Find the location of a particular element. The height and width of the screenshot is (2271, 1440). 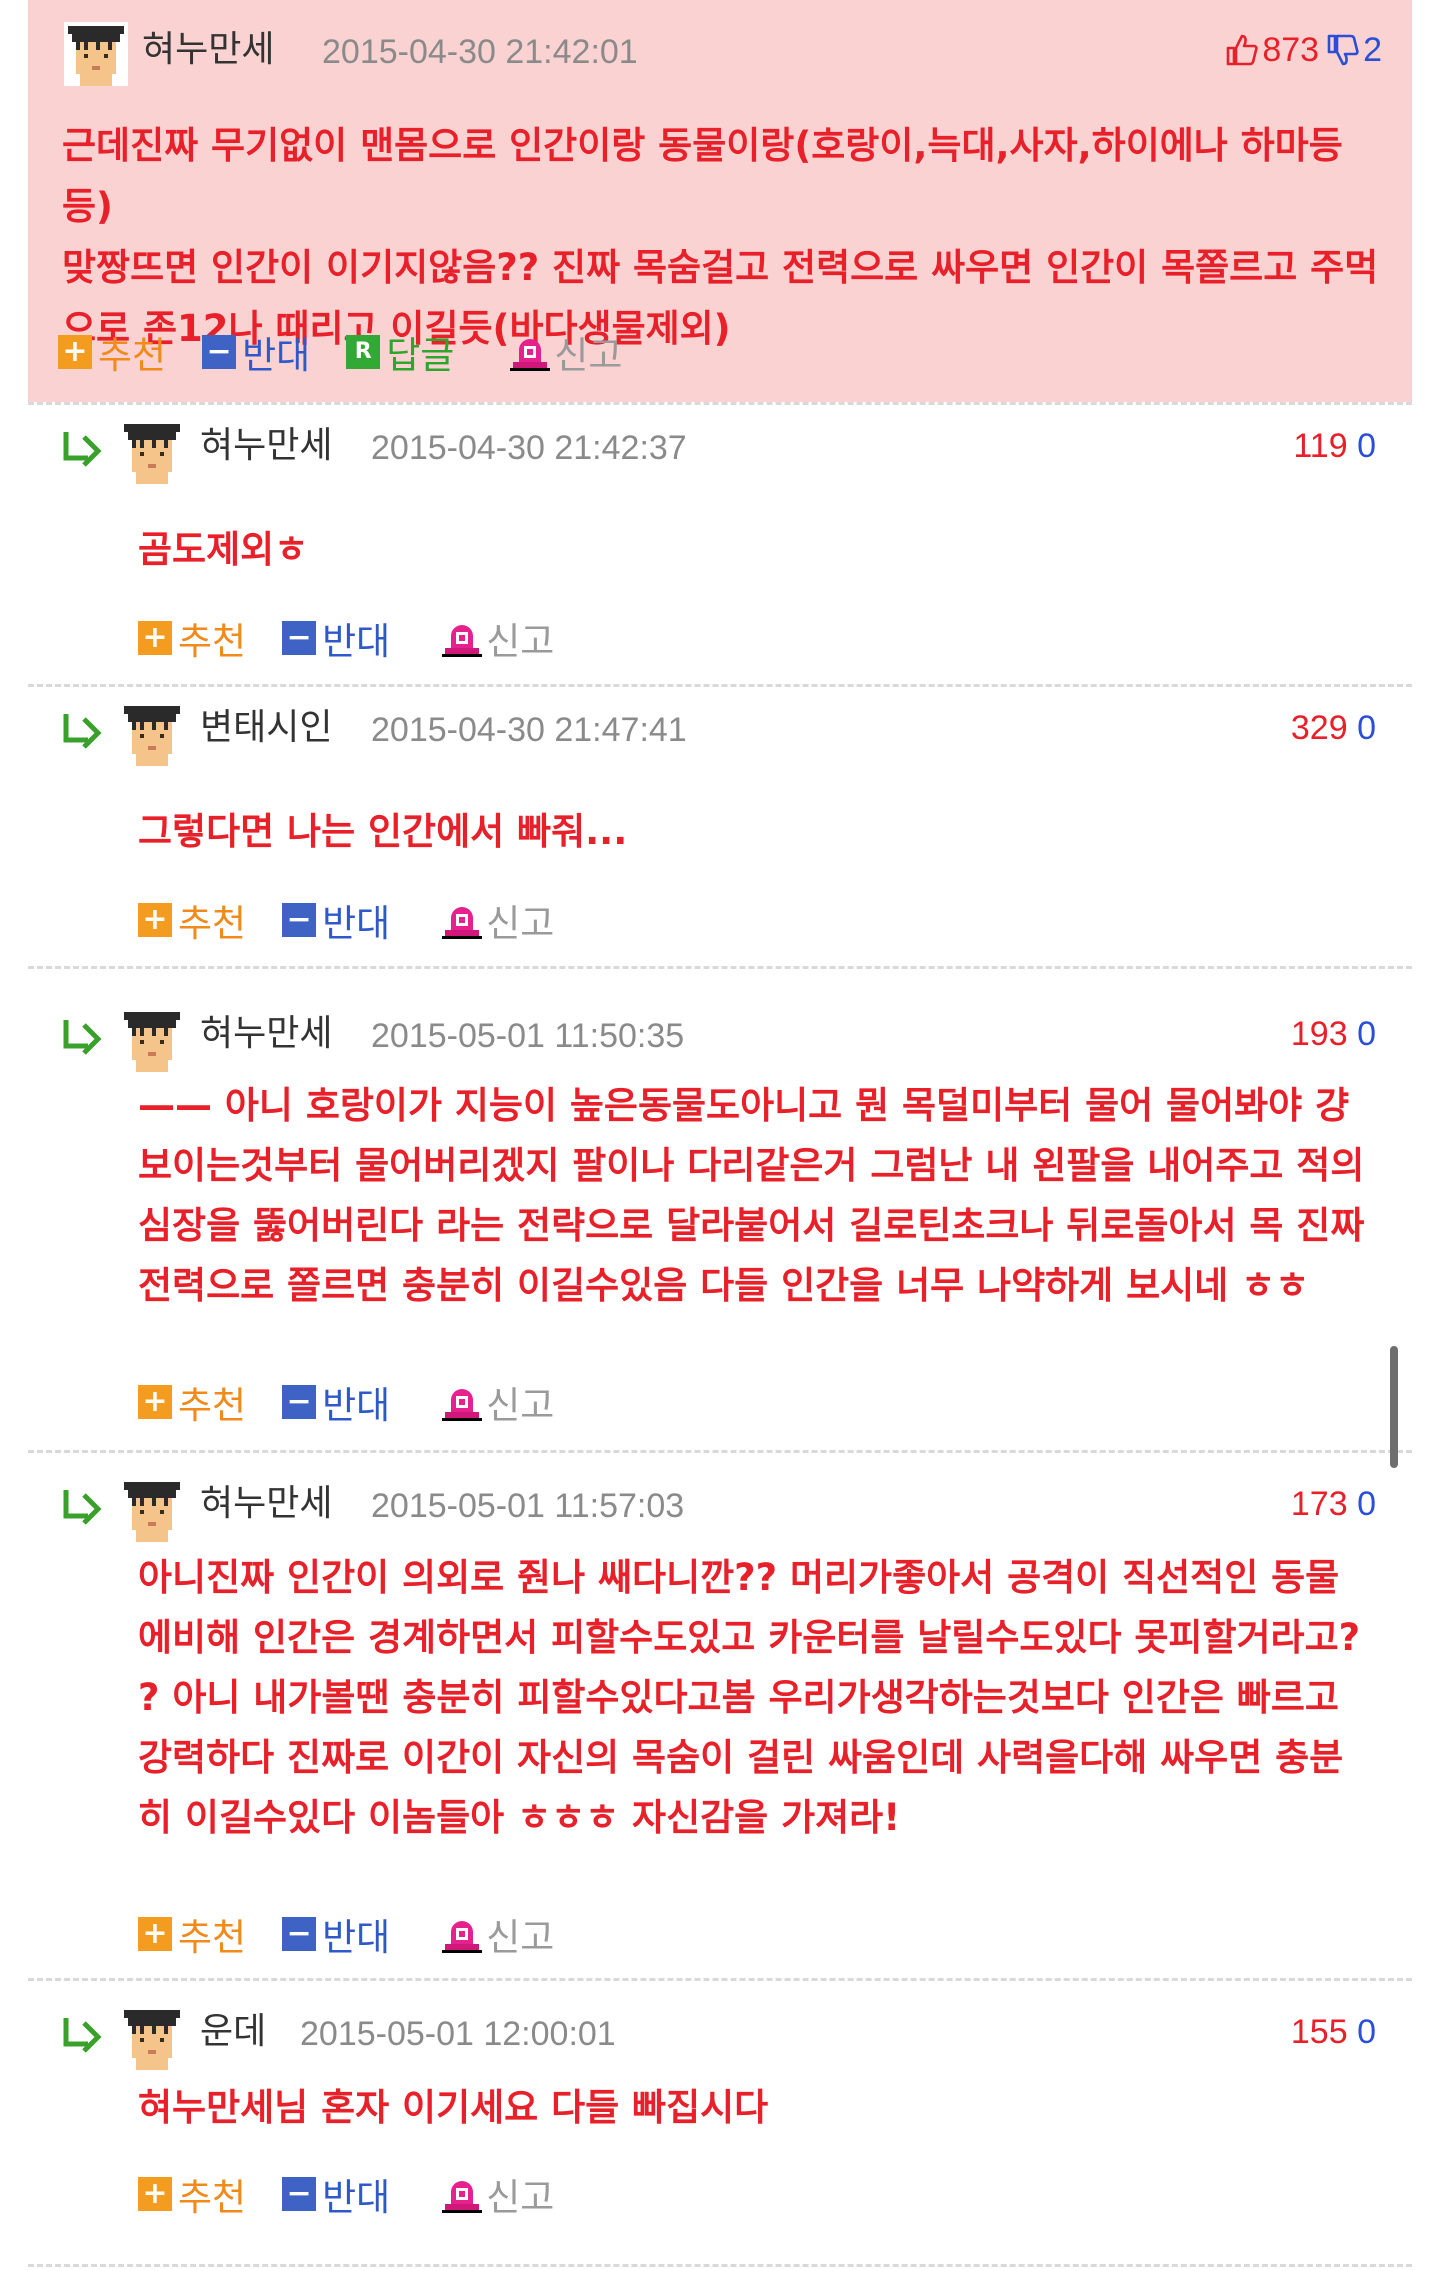

post-header: 혀누만세 2015-04-30 21:42:01 873 2 is located at coordinates (714, 55).